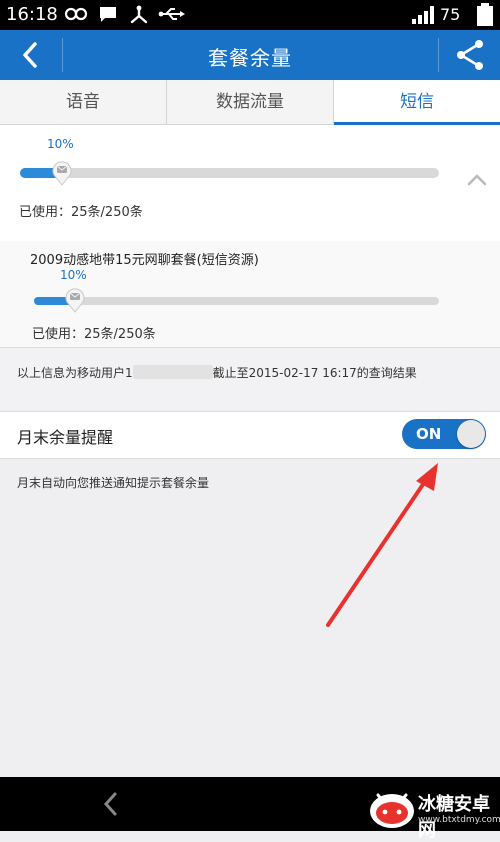  I want to click on nav-back-icon, so click(111, 804).